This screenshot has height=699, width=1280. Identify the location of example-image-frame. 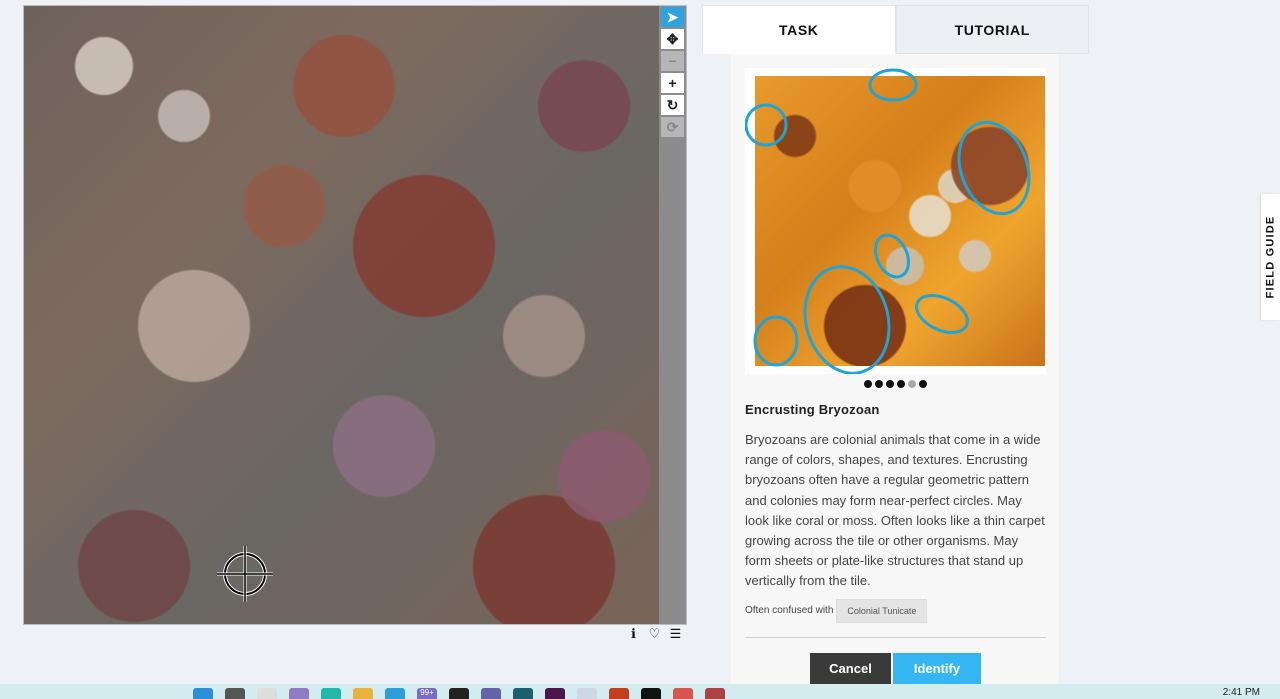
(895, 221).